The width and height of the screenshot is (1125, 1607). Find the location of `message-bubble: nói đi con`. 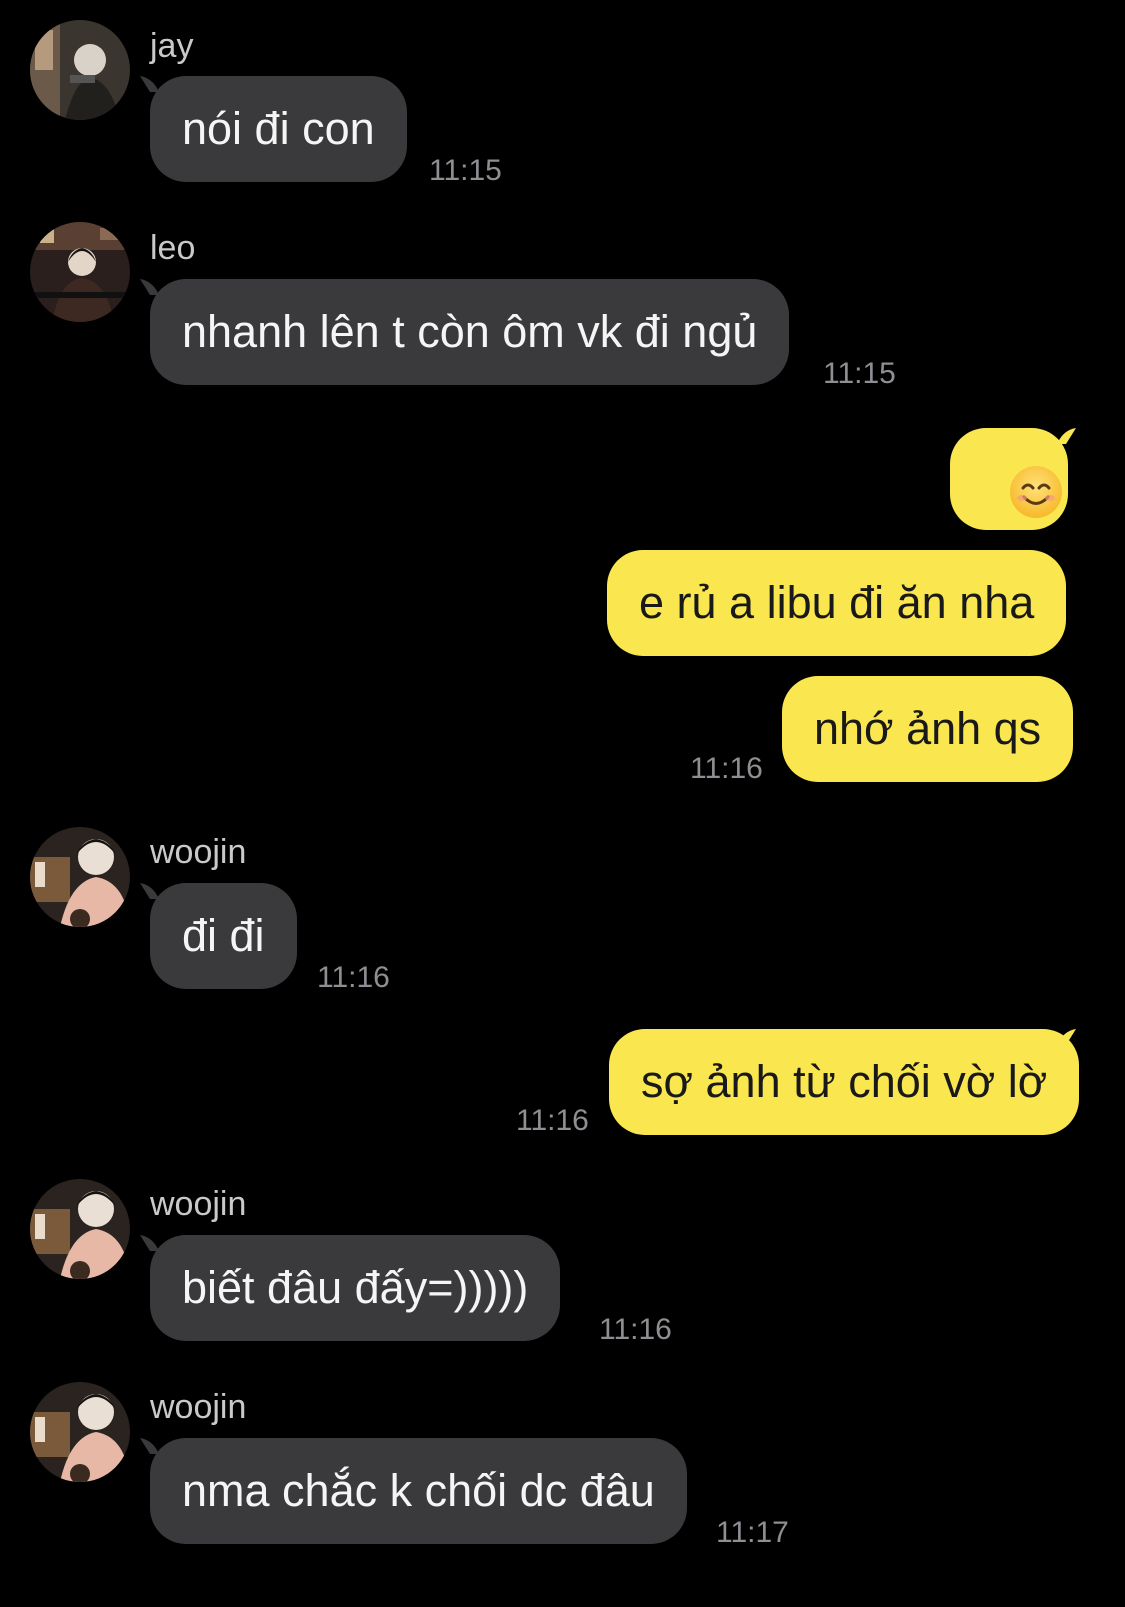

message-bubble: nói đi con is located at coordinates (278, 129).